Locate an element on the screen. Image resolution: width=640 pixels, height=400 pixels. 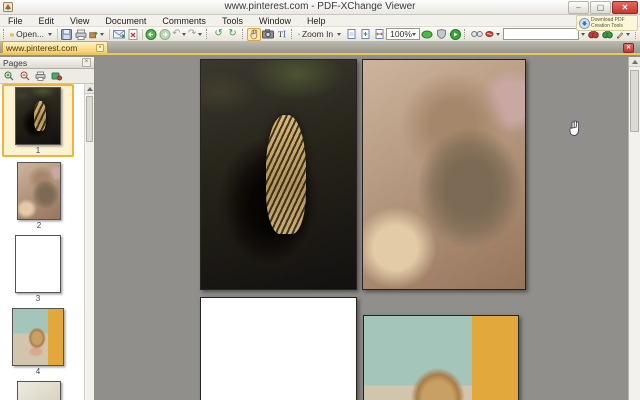
redo-button: ↷ is located at coordinates (196, 34).